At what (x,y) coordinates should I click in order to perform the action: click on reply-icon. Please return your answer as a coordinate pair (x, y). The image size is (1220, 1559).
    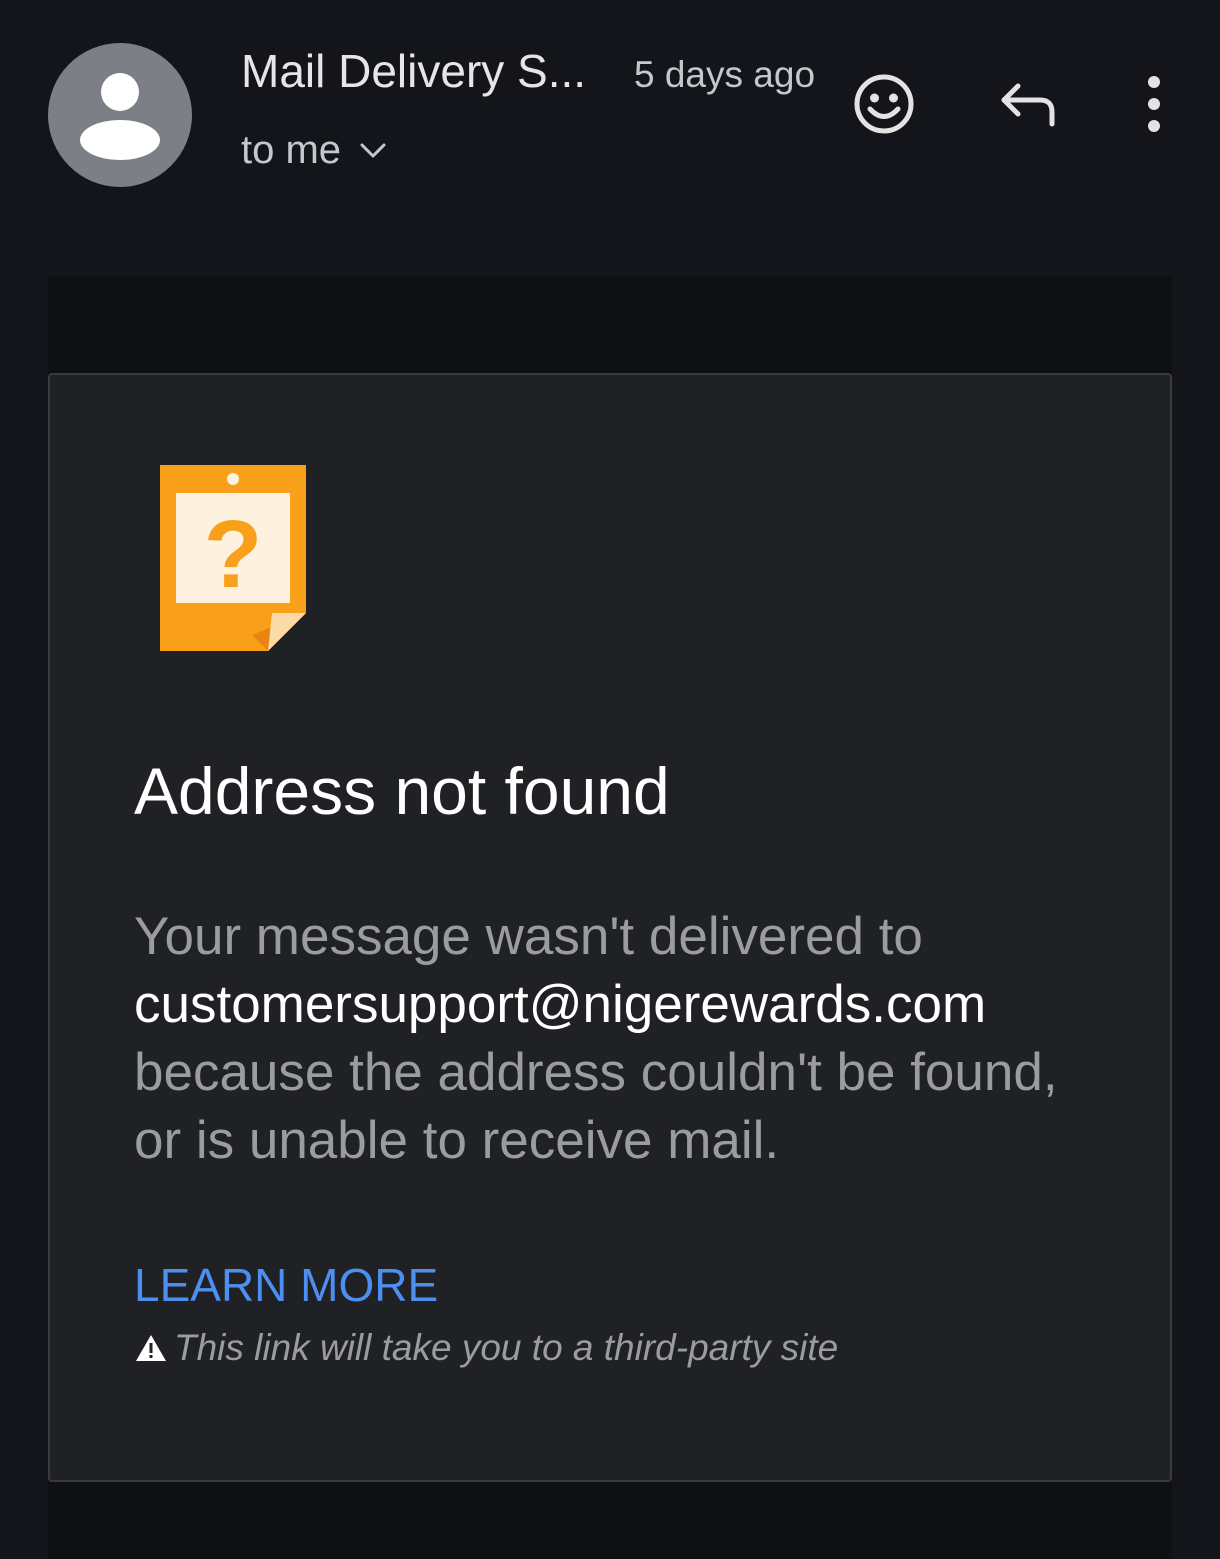
    Looking at the image, I should click on (1028, 105).